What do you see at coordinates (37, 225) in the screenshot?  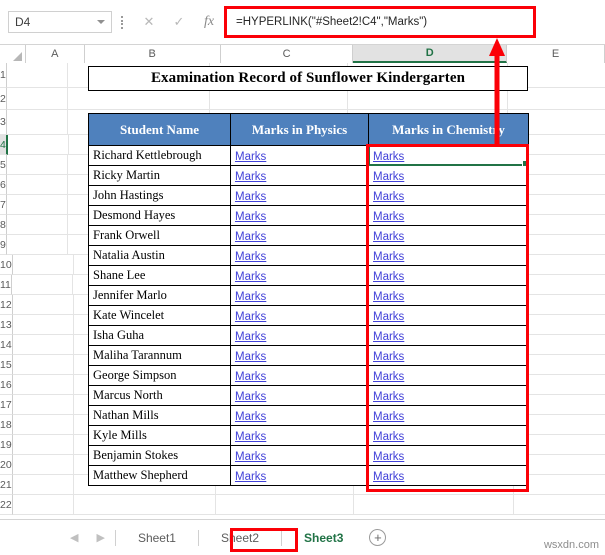 I see `grid-cell-A8` at bounding box center [37, 225].